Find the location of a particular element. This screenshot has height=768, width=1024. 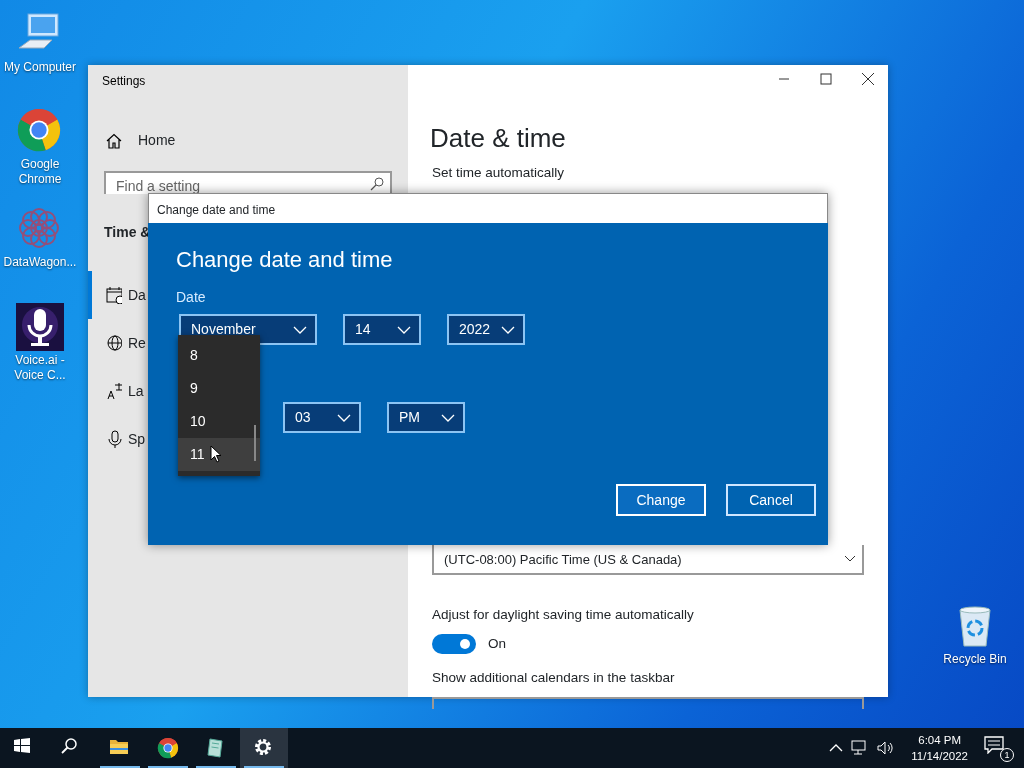

window-title: Settings is located at coordinates (124, 81).